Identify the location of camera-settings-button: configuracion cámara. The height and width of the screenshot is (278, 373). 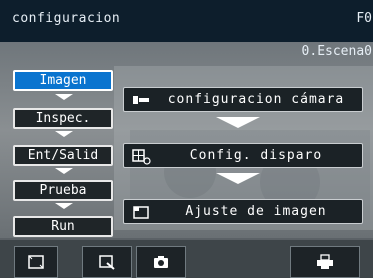
(243, 99).